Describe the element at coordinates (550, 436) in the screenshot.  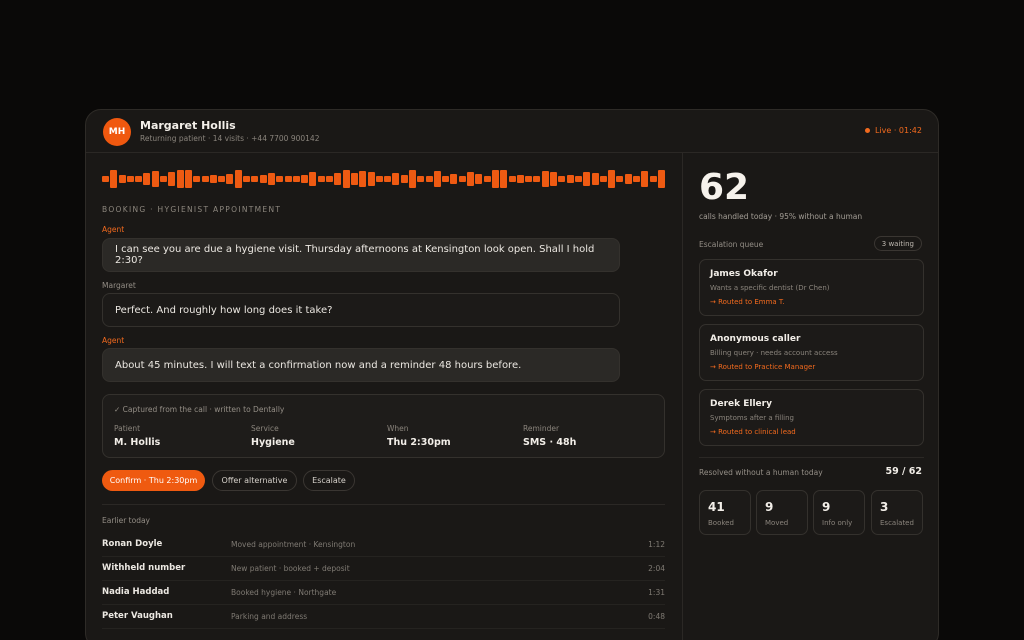
I see `captured-field: Reminder SMS · 48h` at that location.